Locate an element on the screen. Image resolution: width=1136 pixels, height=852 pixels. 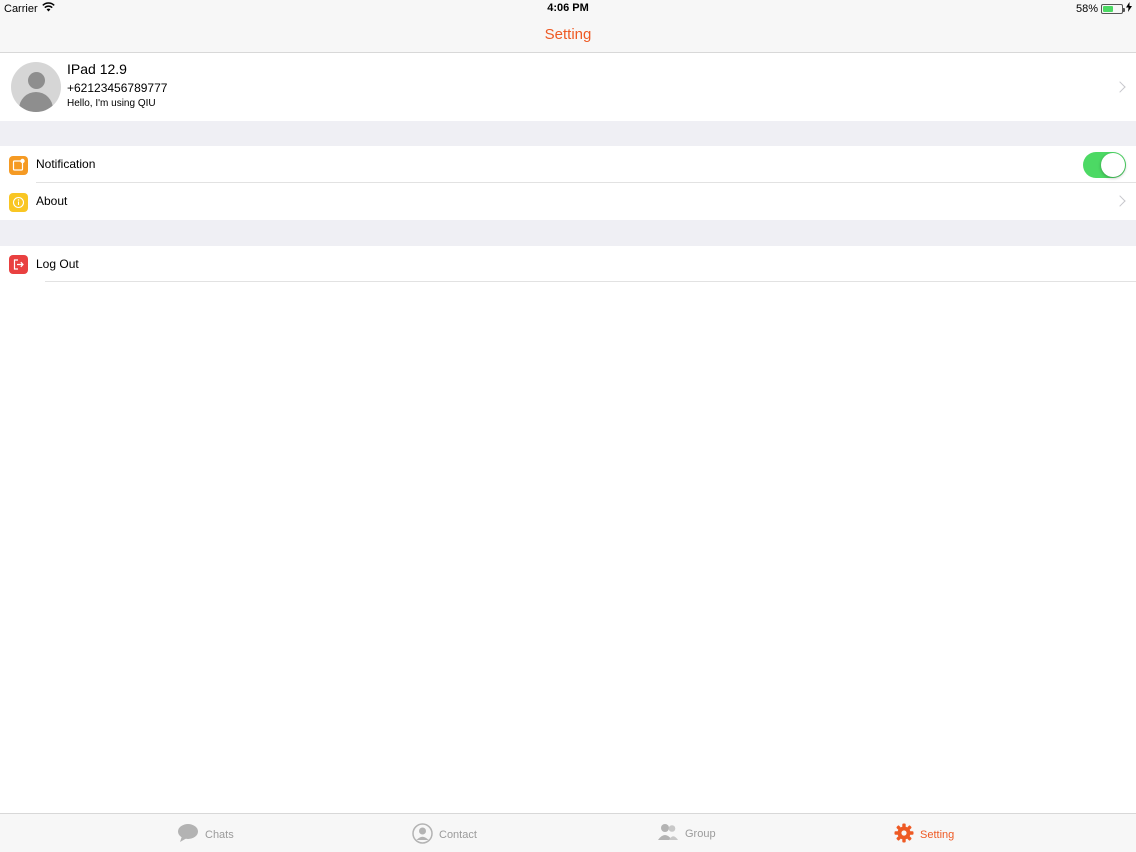
battery-icon is located at coordinates (1113, 8).